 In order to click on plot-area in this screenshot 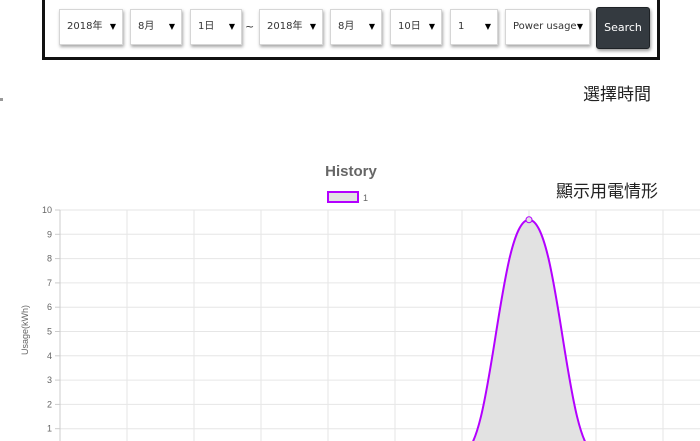, I will do `click(529, 328)`.